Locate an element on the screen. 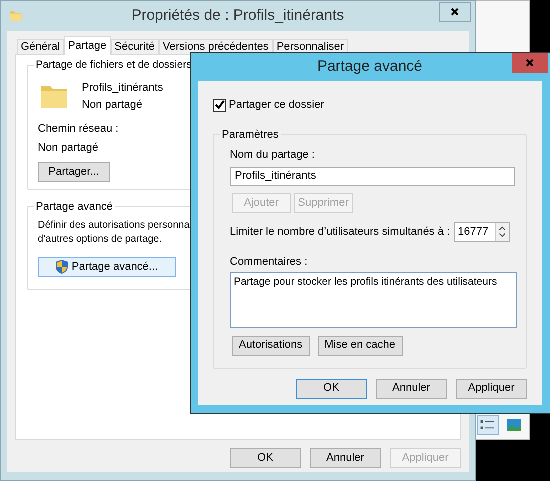 This screenshot has height=481, width=550. checkbox is located at coordinates (219, 105).